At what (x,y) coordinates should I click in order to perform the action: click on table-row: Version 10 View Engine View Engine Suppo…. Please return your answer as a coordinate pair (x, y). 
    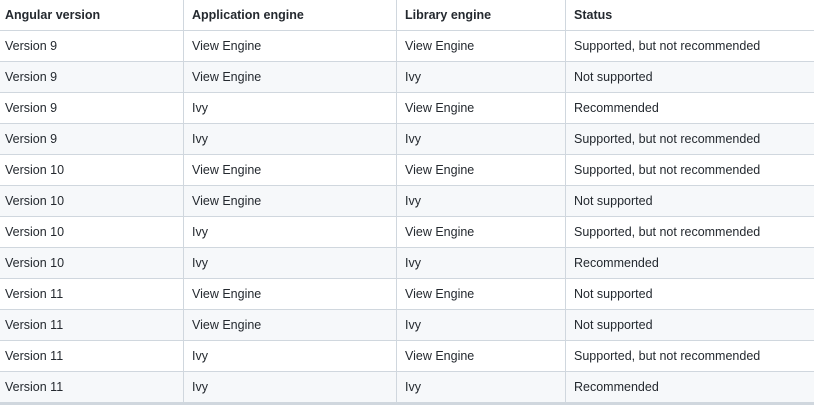
    Looking at the image, I should click on (407, 170).